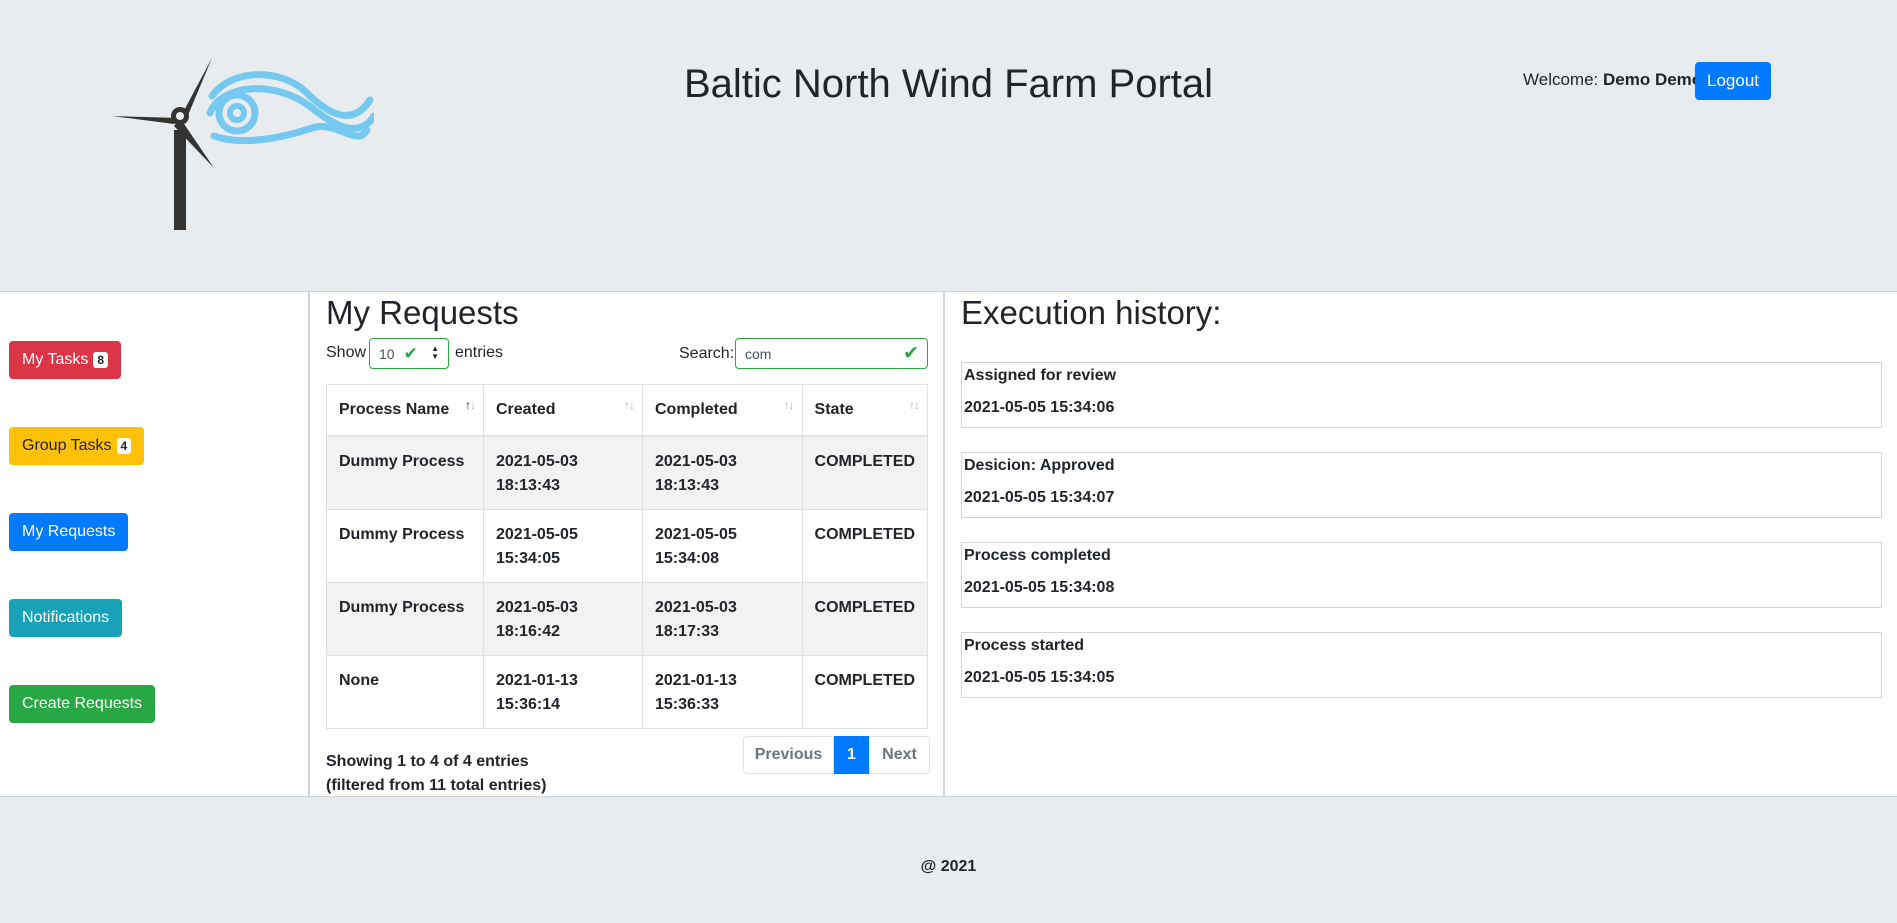  I want to click on column-header-created: Created ↑↓, so click(563, 410).